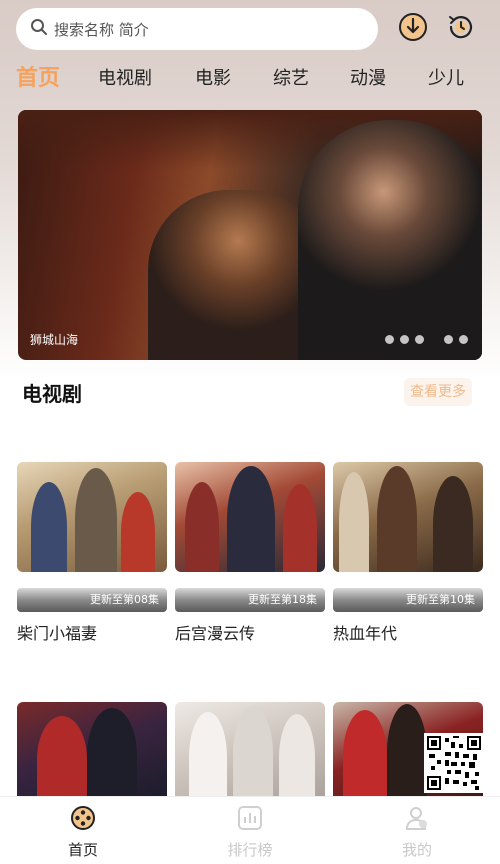 This screenshot has height=864, width=500. I want to click on update-badge: 更新至第08集, so click(92, 600).